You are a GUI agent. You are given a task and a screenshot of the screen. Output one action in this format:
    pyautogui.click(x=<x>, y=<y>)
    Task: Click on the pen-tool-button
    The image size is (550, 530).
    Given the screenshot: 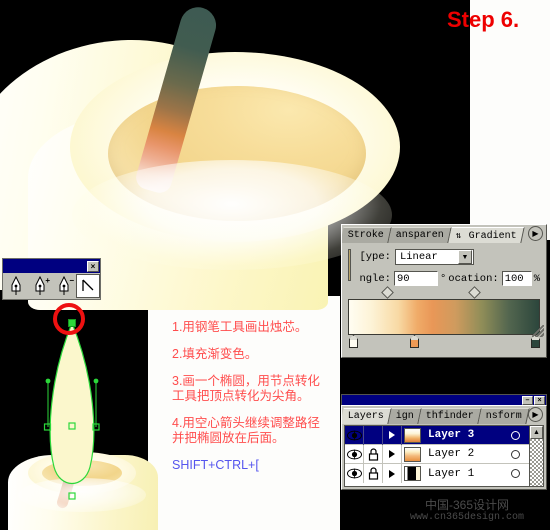 What is the action you would take?
    pyautogui.click(x=16, y=286)
    